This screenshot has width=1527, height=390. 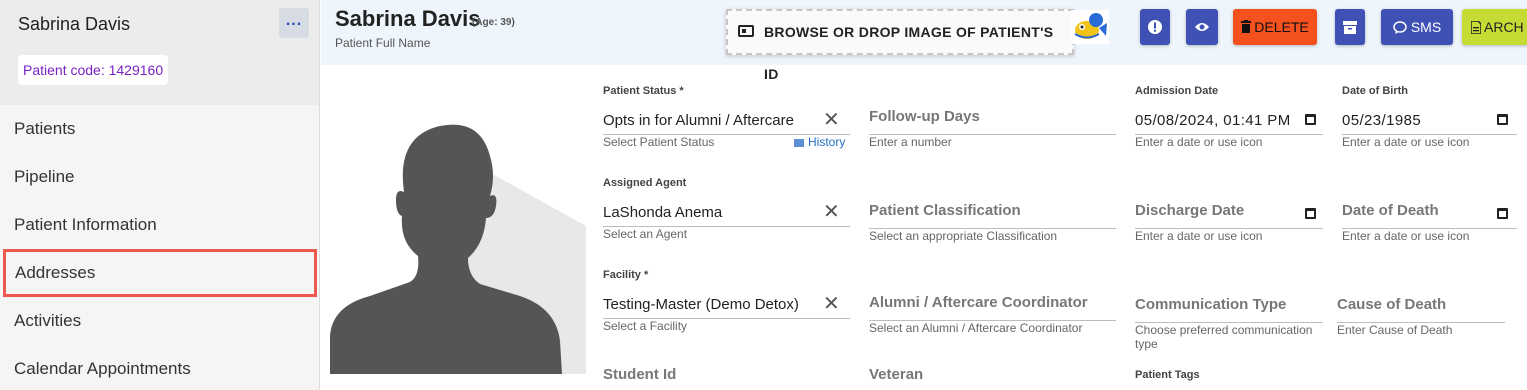 What do you see at coordinates (1390, 210) in the screenshot?
I see `date-of-death-input: Date of Death` at bounding box center [1390, 210].